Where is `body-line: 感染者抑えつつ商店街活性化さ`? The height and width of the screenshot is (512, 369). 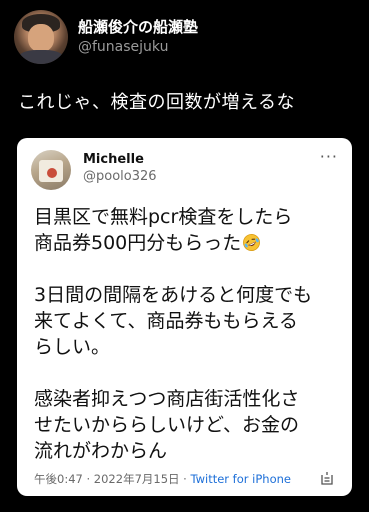
body-line: 感染者抑えつつ商店街活性化さ is located at coordinates (167, 399).